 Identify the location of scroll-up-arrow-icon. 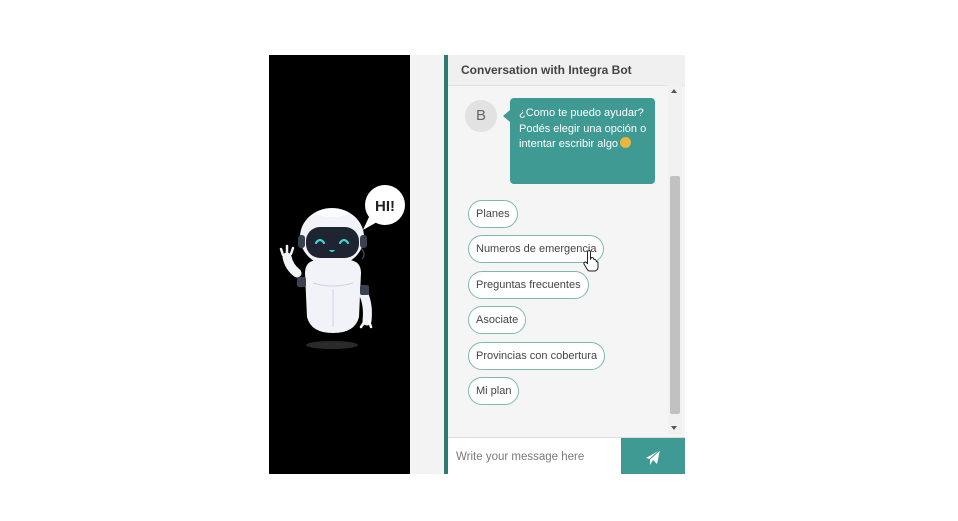
(674, 91).